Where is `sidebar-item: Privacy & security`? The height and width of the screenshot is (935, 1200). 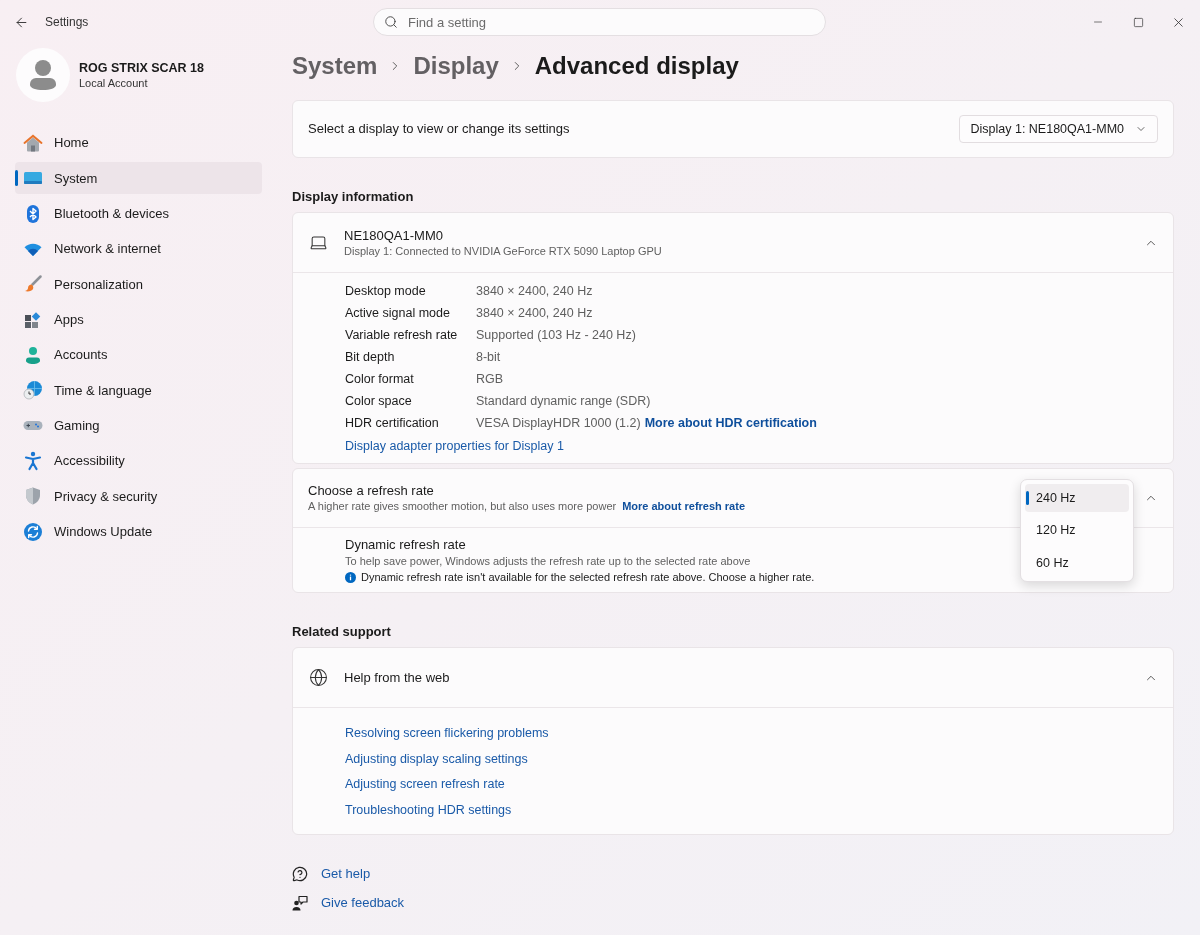 sidebar-item: Privacy & security is located at coordinates (138, 496).